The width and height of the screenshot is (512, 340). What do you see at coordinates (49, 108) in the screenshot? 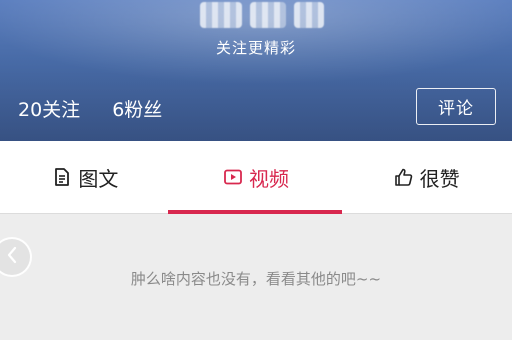
I see `following-count: 20关注` at bounding box center [49, 108].